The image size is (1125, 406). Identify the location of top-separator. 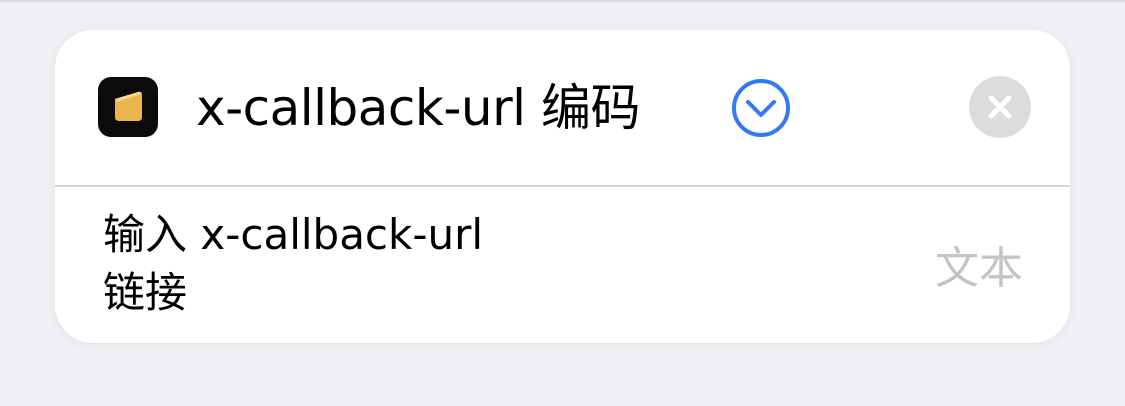
(562, 1).